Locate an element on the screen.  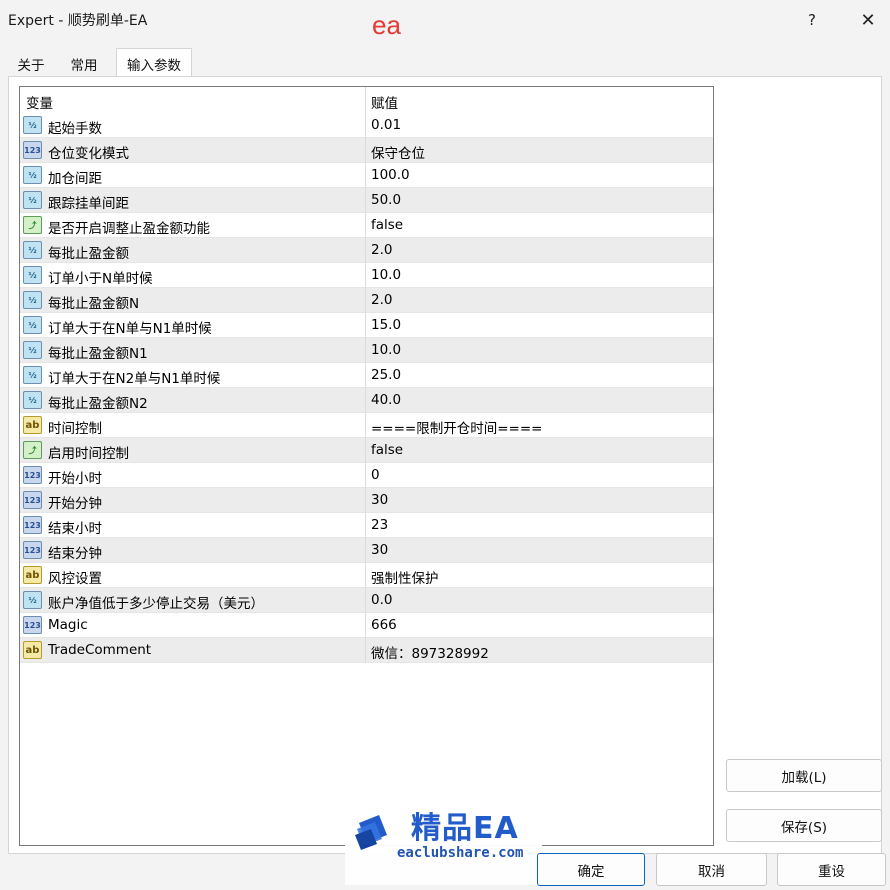
row-variable-name: 每批止盈金额N is located at coordinates (94, 304).